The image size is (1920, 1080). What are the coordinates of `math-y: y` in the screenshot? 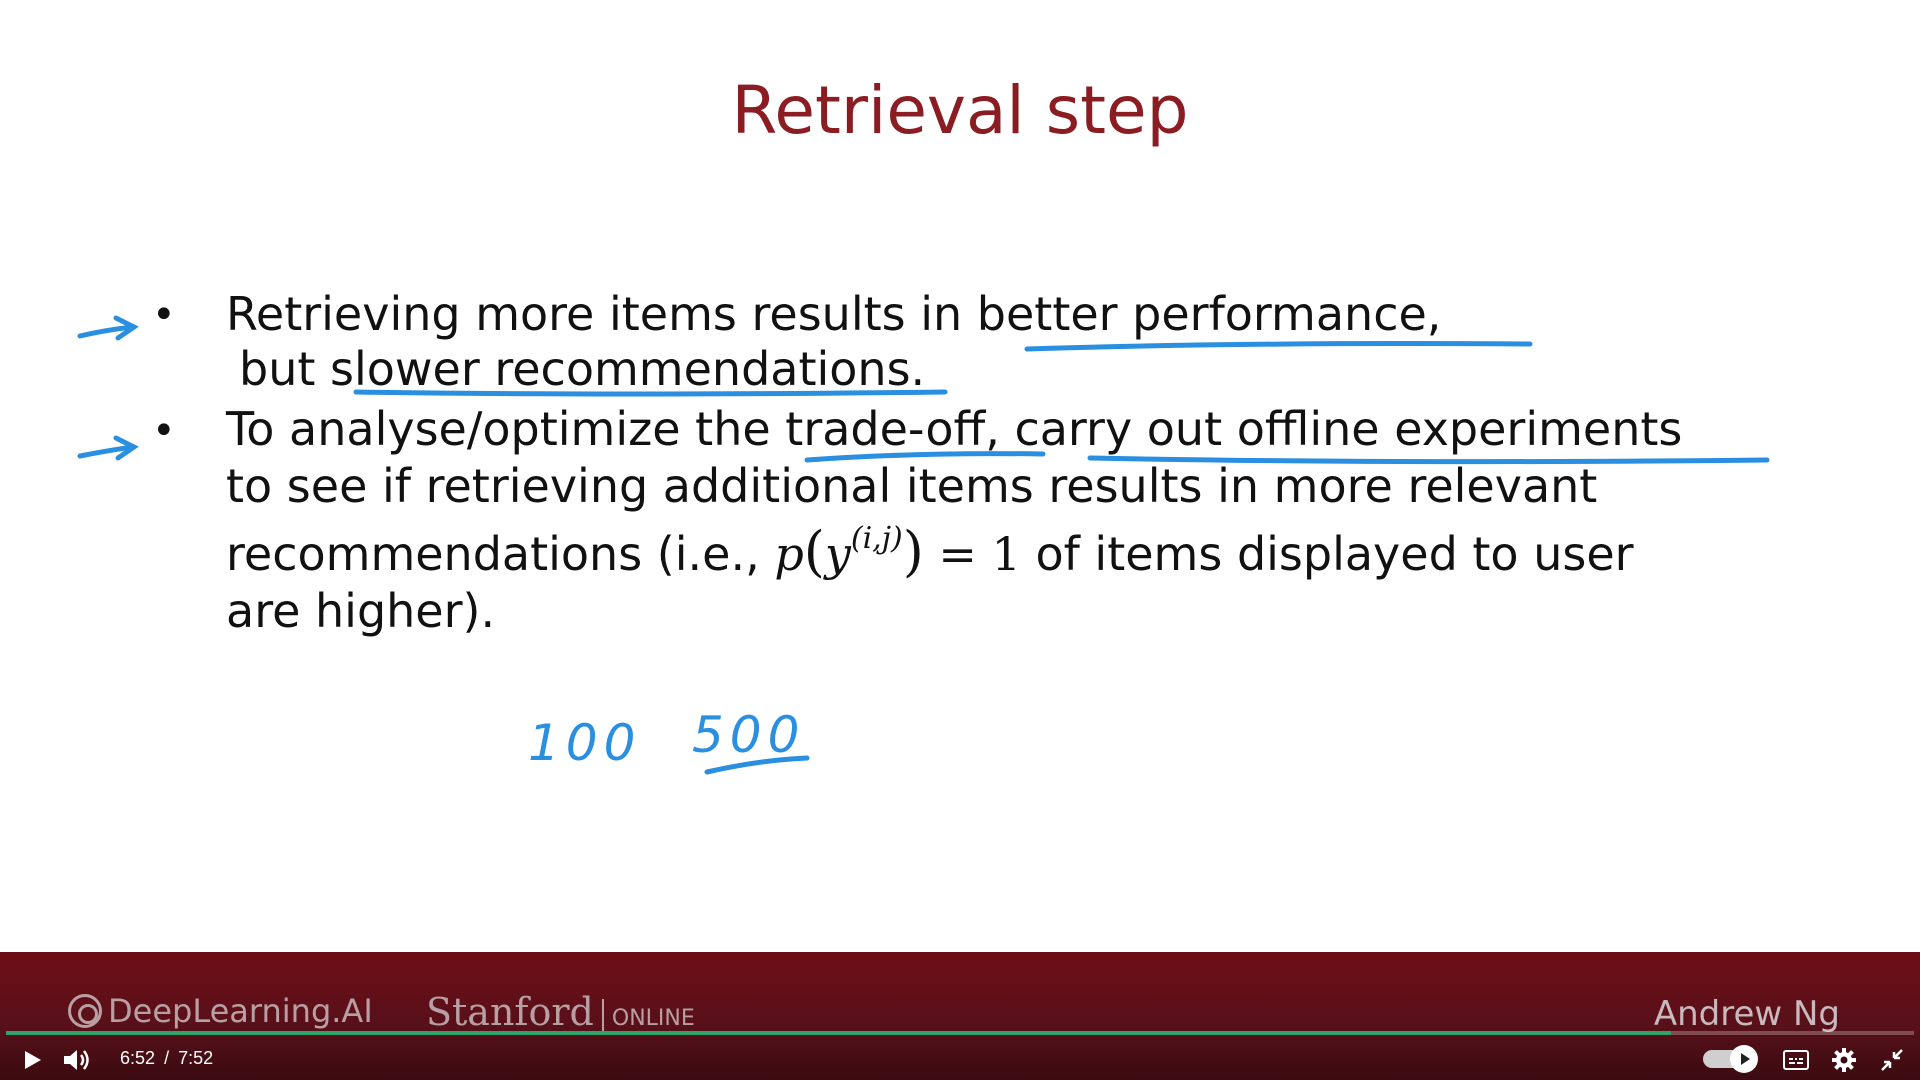 It's located at (837, 554).